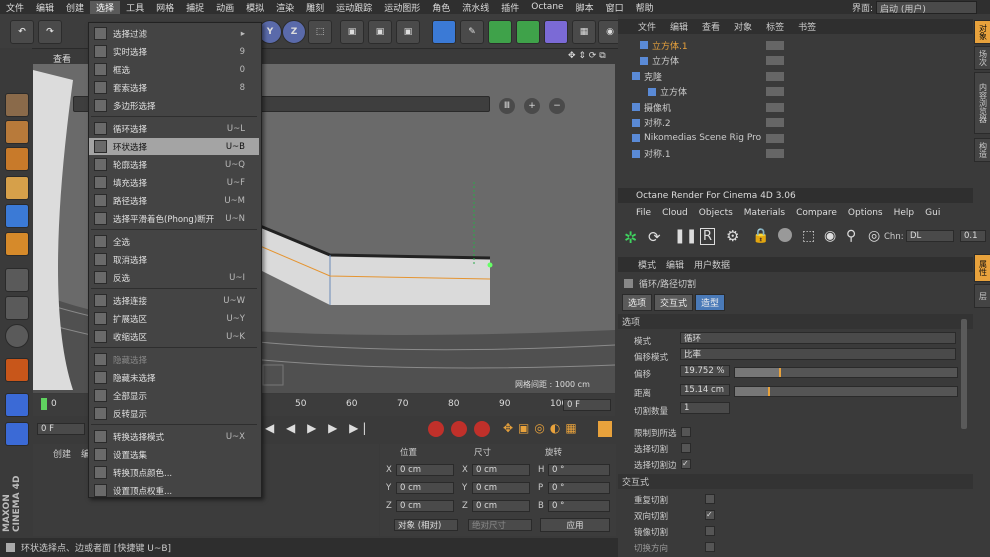  What do you see at coordinates (816, 213) in the screenshot?
I see `octane-menu-item: Compare` at bounding box center [816, 213].